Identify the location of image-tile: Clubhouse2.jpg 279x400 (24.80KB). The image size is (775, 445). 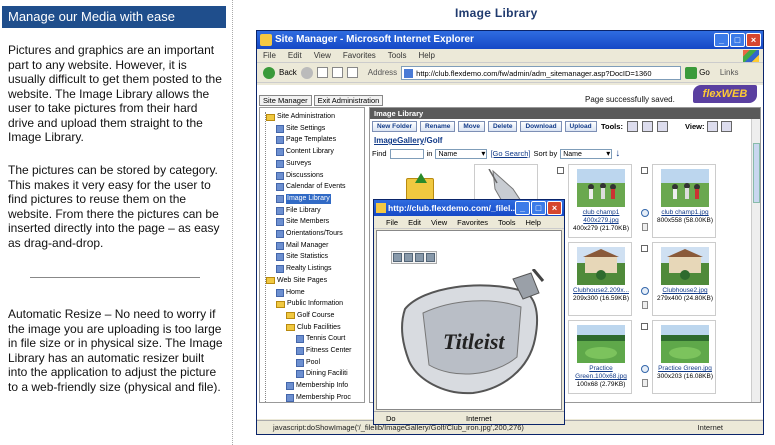
(679, 279).